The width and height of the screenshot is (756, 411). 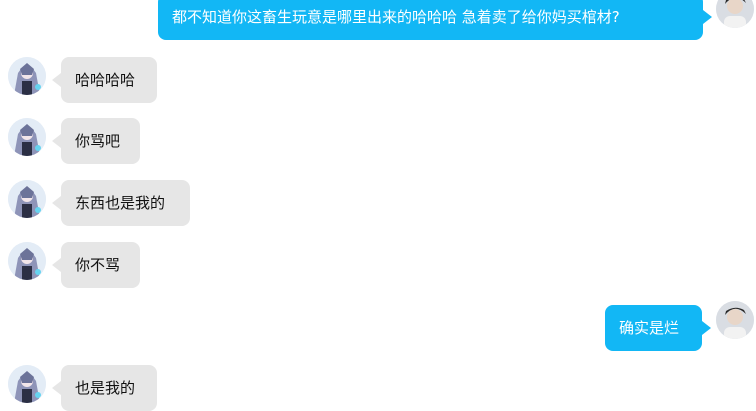 I want to click on message-row: 哈哈哈哈, so click(x=378, y=80).